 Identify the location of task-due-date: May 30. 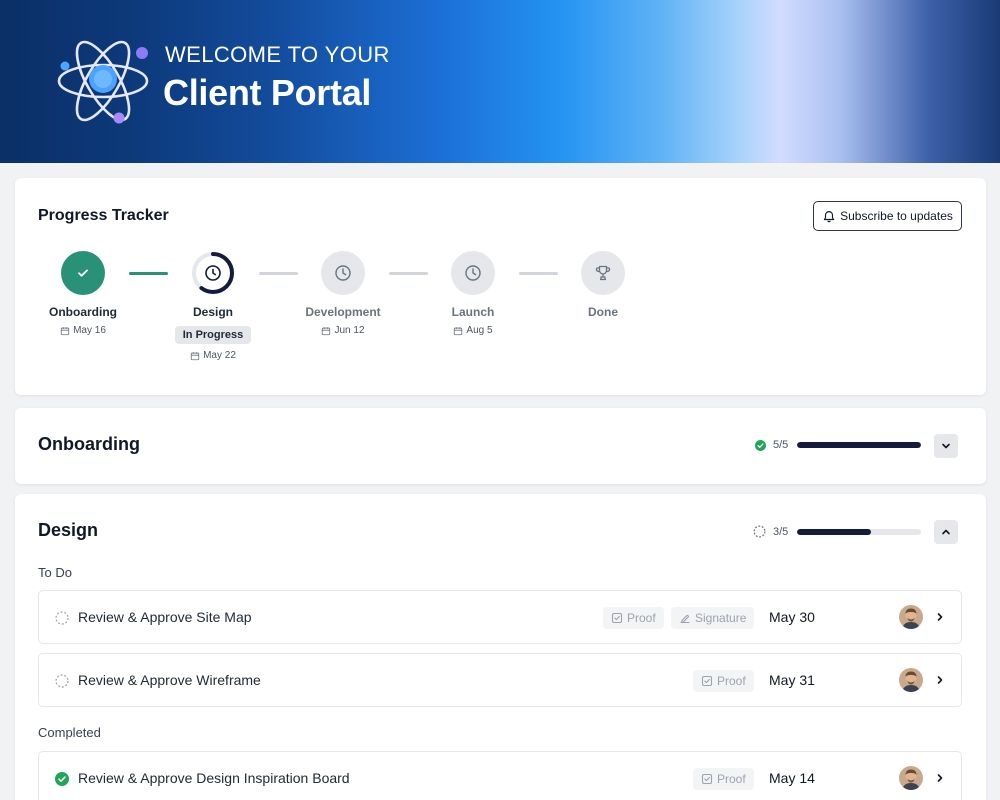
(792, 617).